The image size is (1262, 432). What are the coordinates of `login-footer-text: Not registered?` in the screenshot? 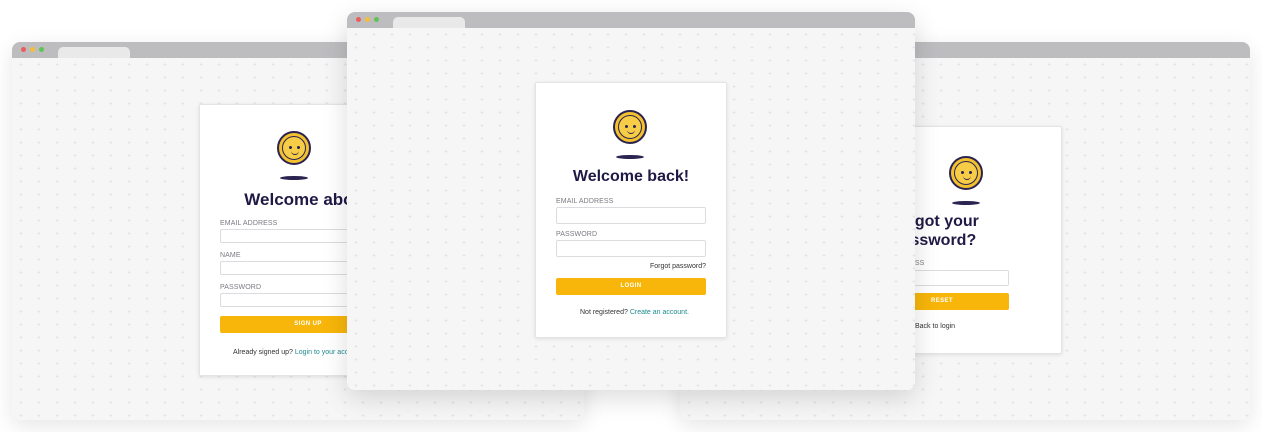 It's located at (604, 312).